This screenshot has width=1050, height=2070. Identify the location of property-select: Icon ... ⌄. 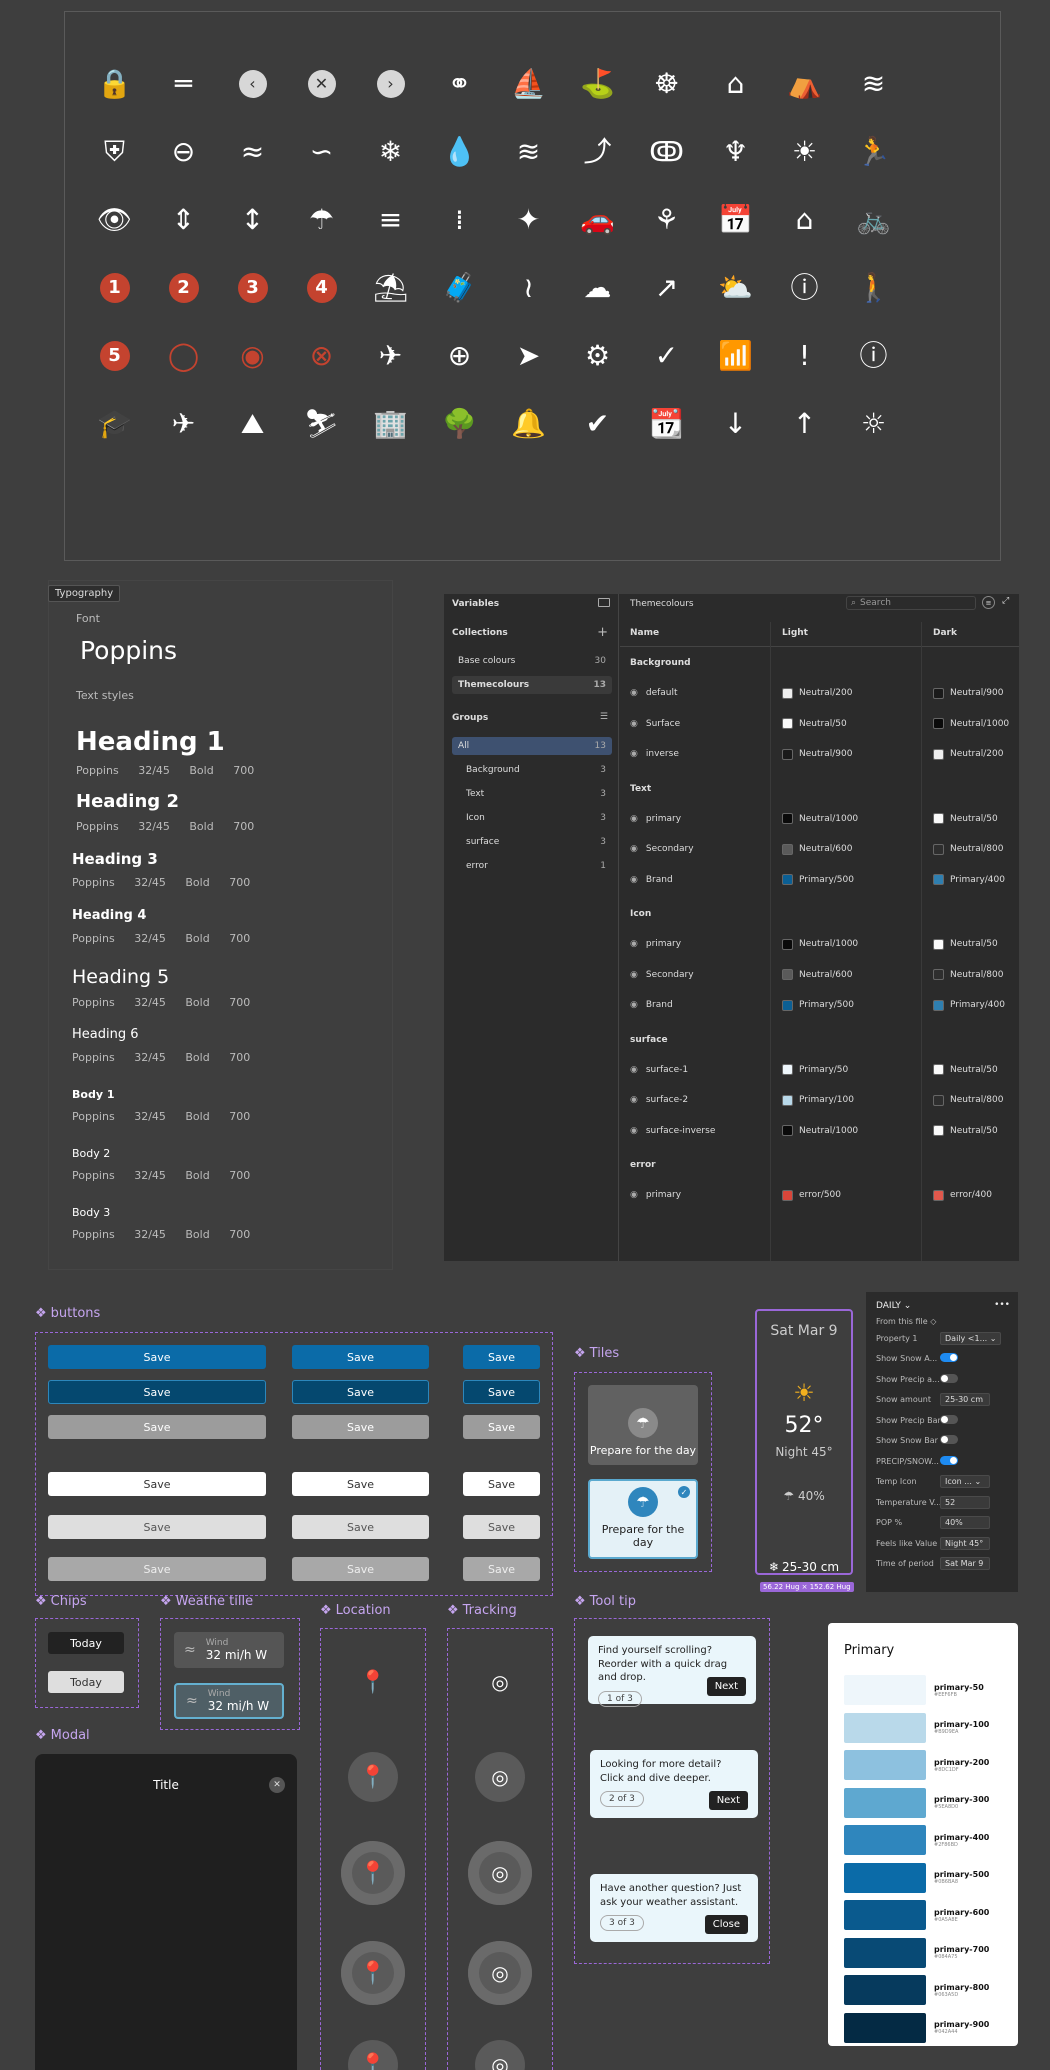
(965, 1481).